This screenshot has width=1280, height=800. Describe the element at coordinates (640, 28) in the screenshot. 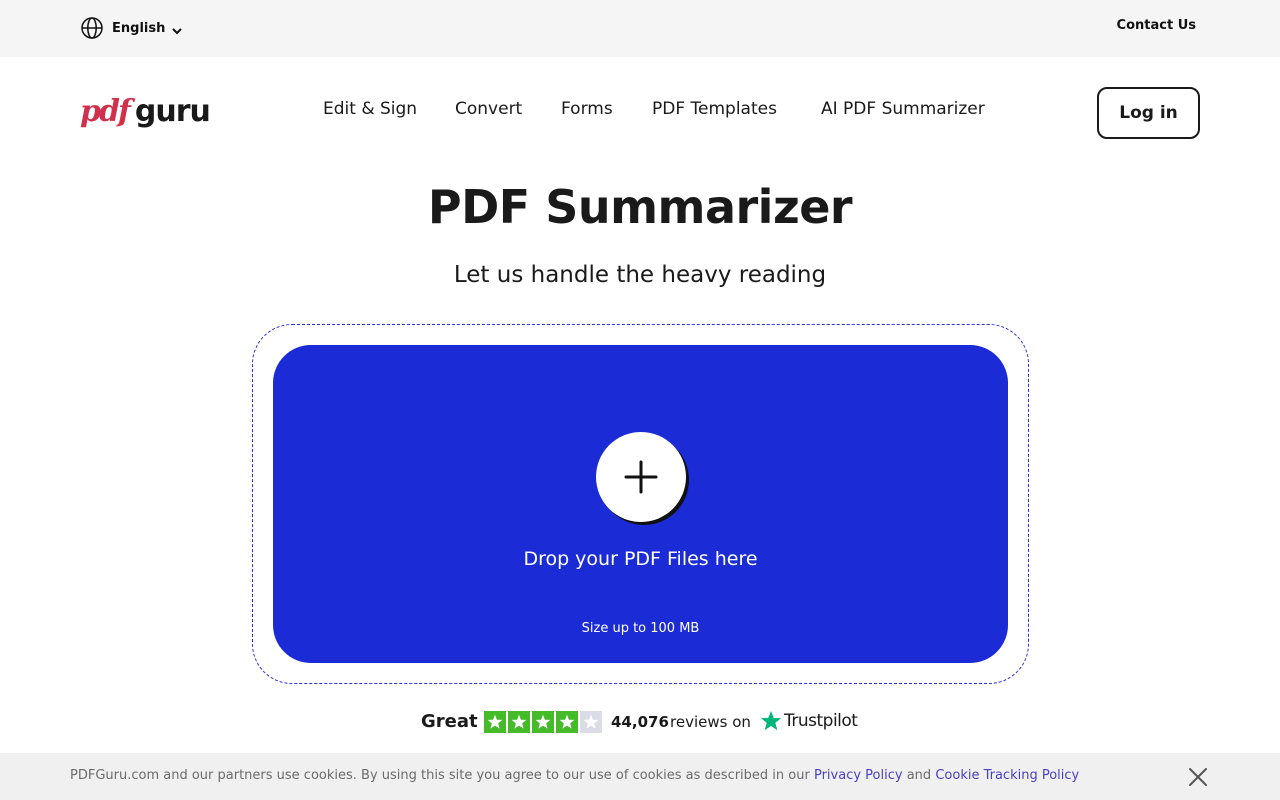

I see `top-utility-bar: English Contact Us` at that location.